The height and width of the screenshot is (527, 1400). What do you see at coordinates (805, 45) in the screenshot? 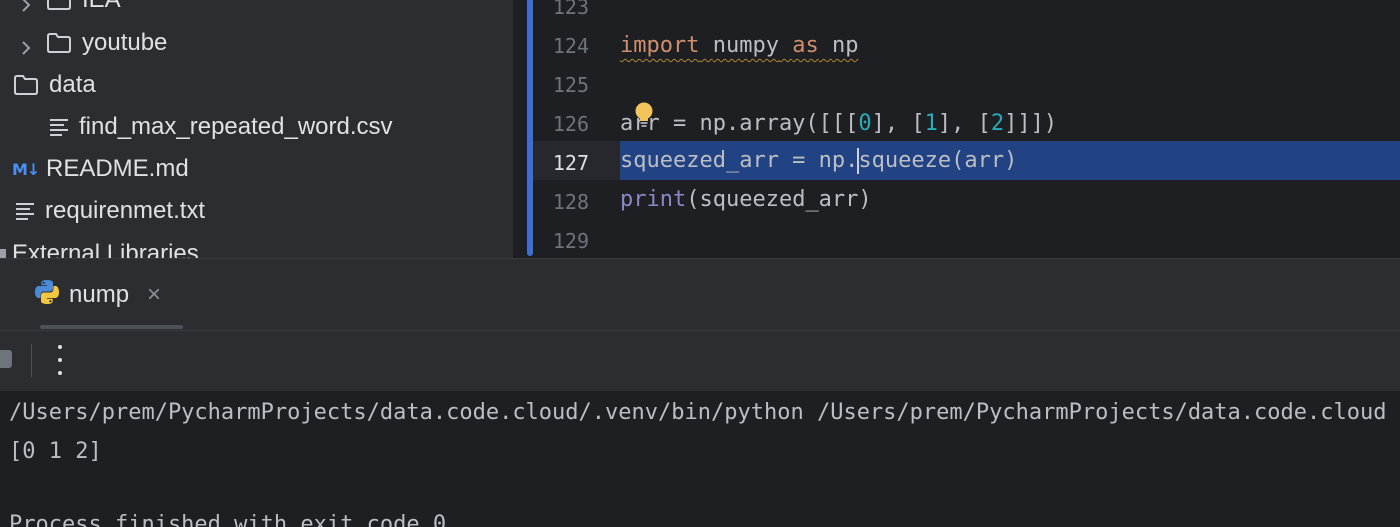
I see `keyword-as: as` at bounding box center [805, 45].